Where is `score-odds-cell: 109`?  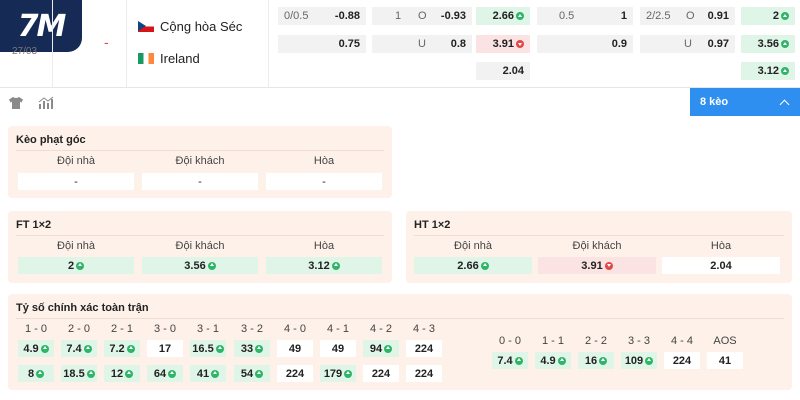
score-odds-cell: 109 is located at coordinates (639, 360).